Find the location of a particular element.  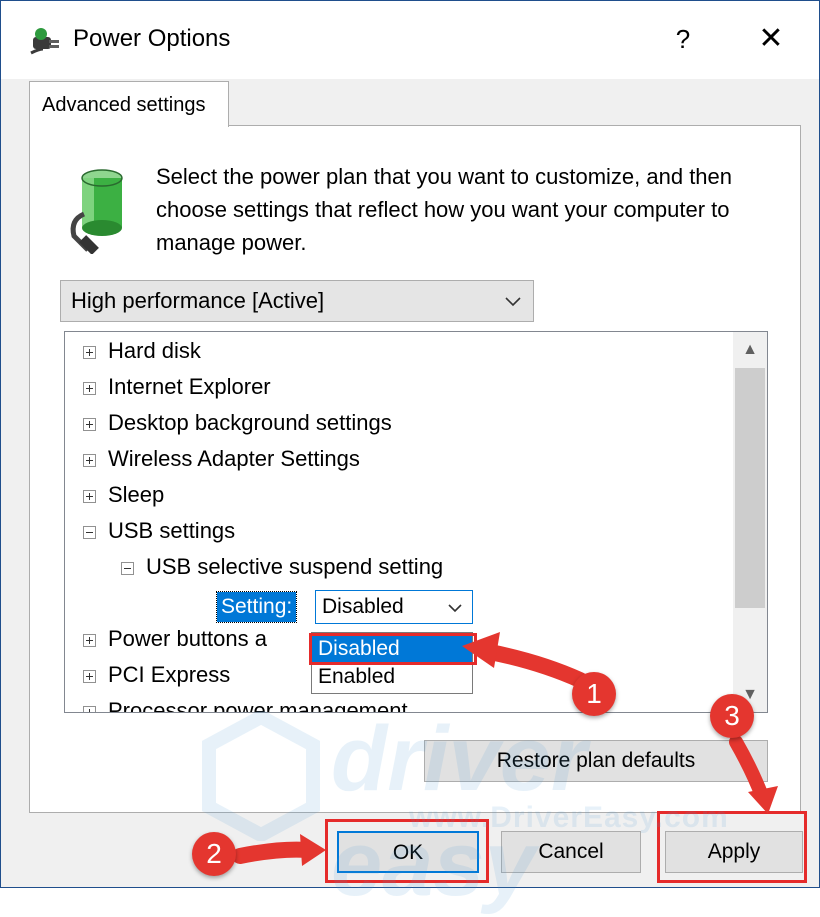

tree-item-desktop-background: Desktop background settings is located at coordinates (237, 423).